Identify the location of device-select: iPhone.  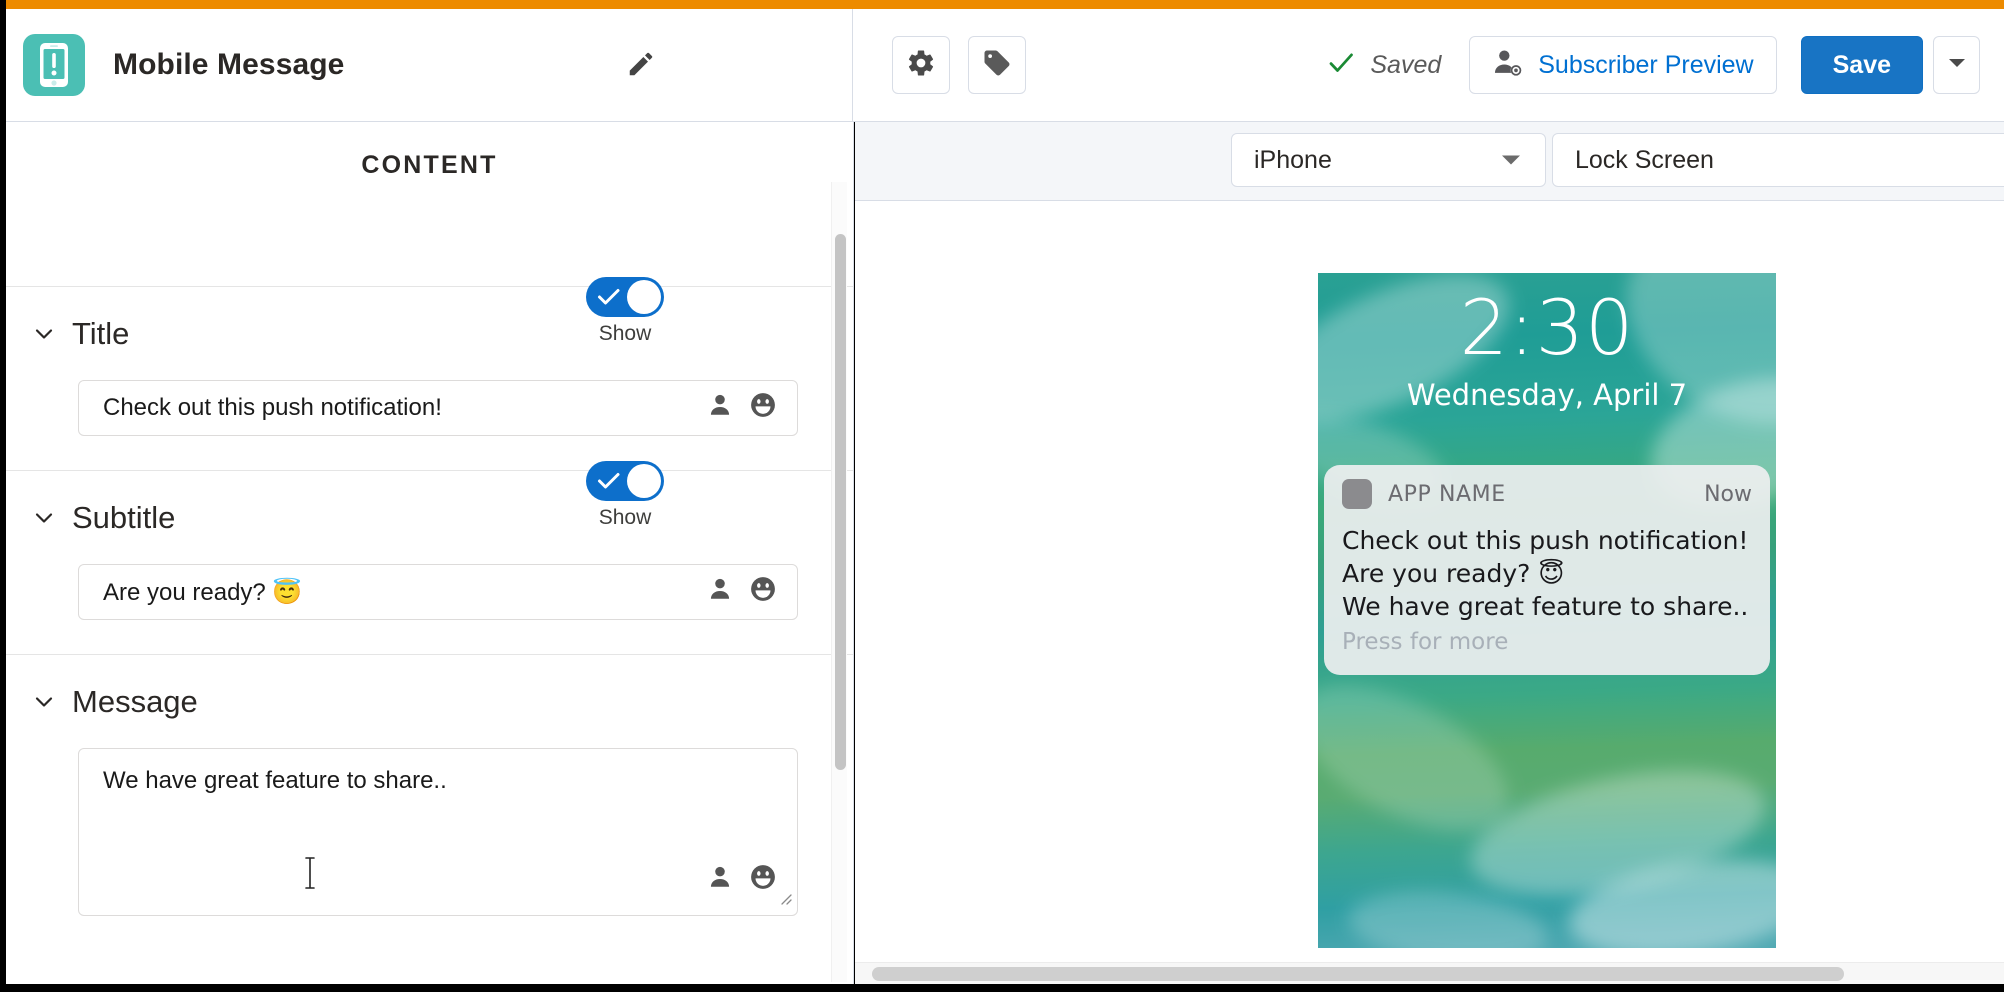
(1388, 160).